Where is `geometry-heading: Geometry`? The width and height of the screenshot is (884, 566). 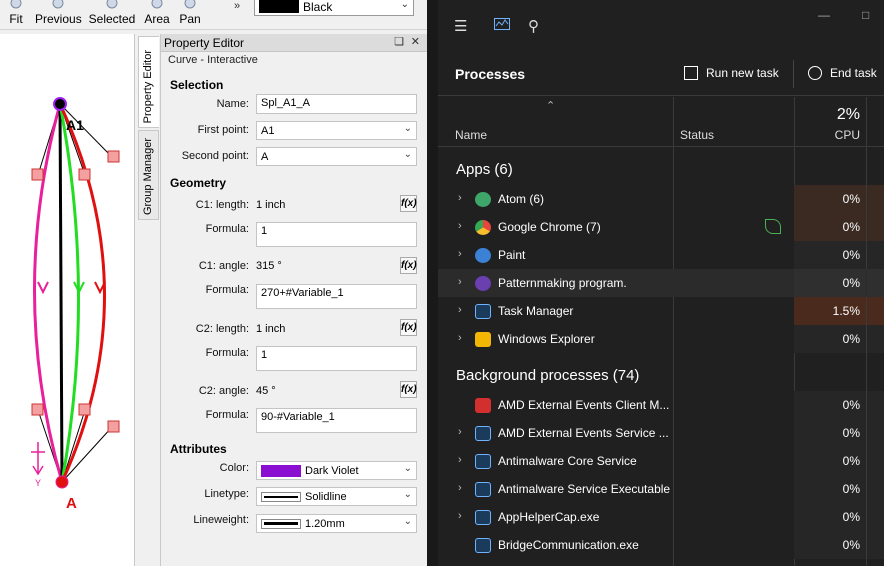 geometry-heading: Geometry is located at coordinates (198, 183).